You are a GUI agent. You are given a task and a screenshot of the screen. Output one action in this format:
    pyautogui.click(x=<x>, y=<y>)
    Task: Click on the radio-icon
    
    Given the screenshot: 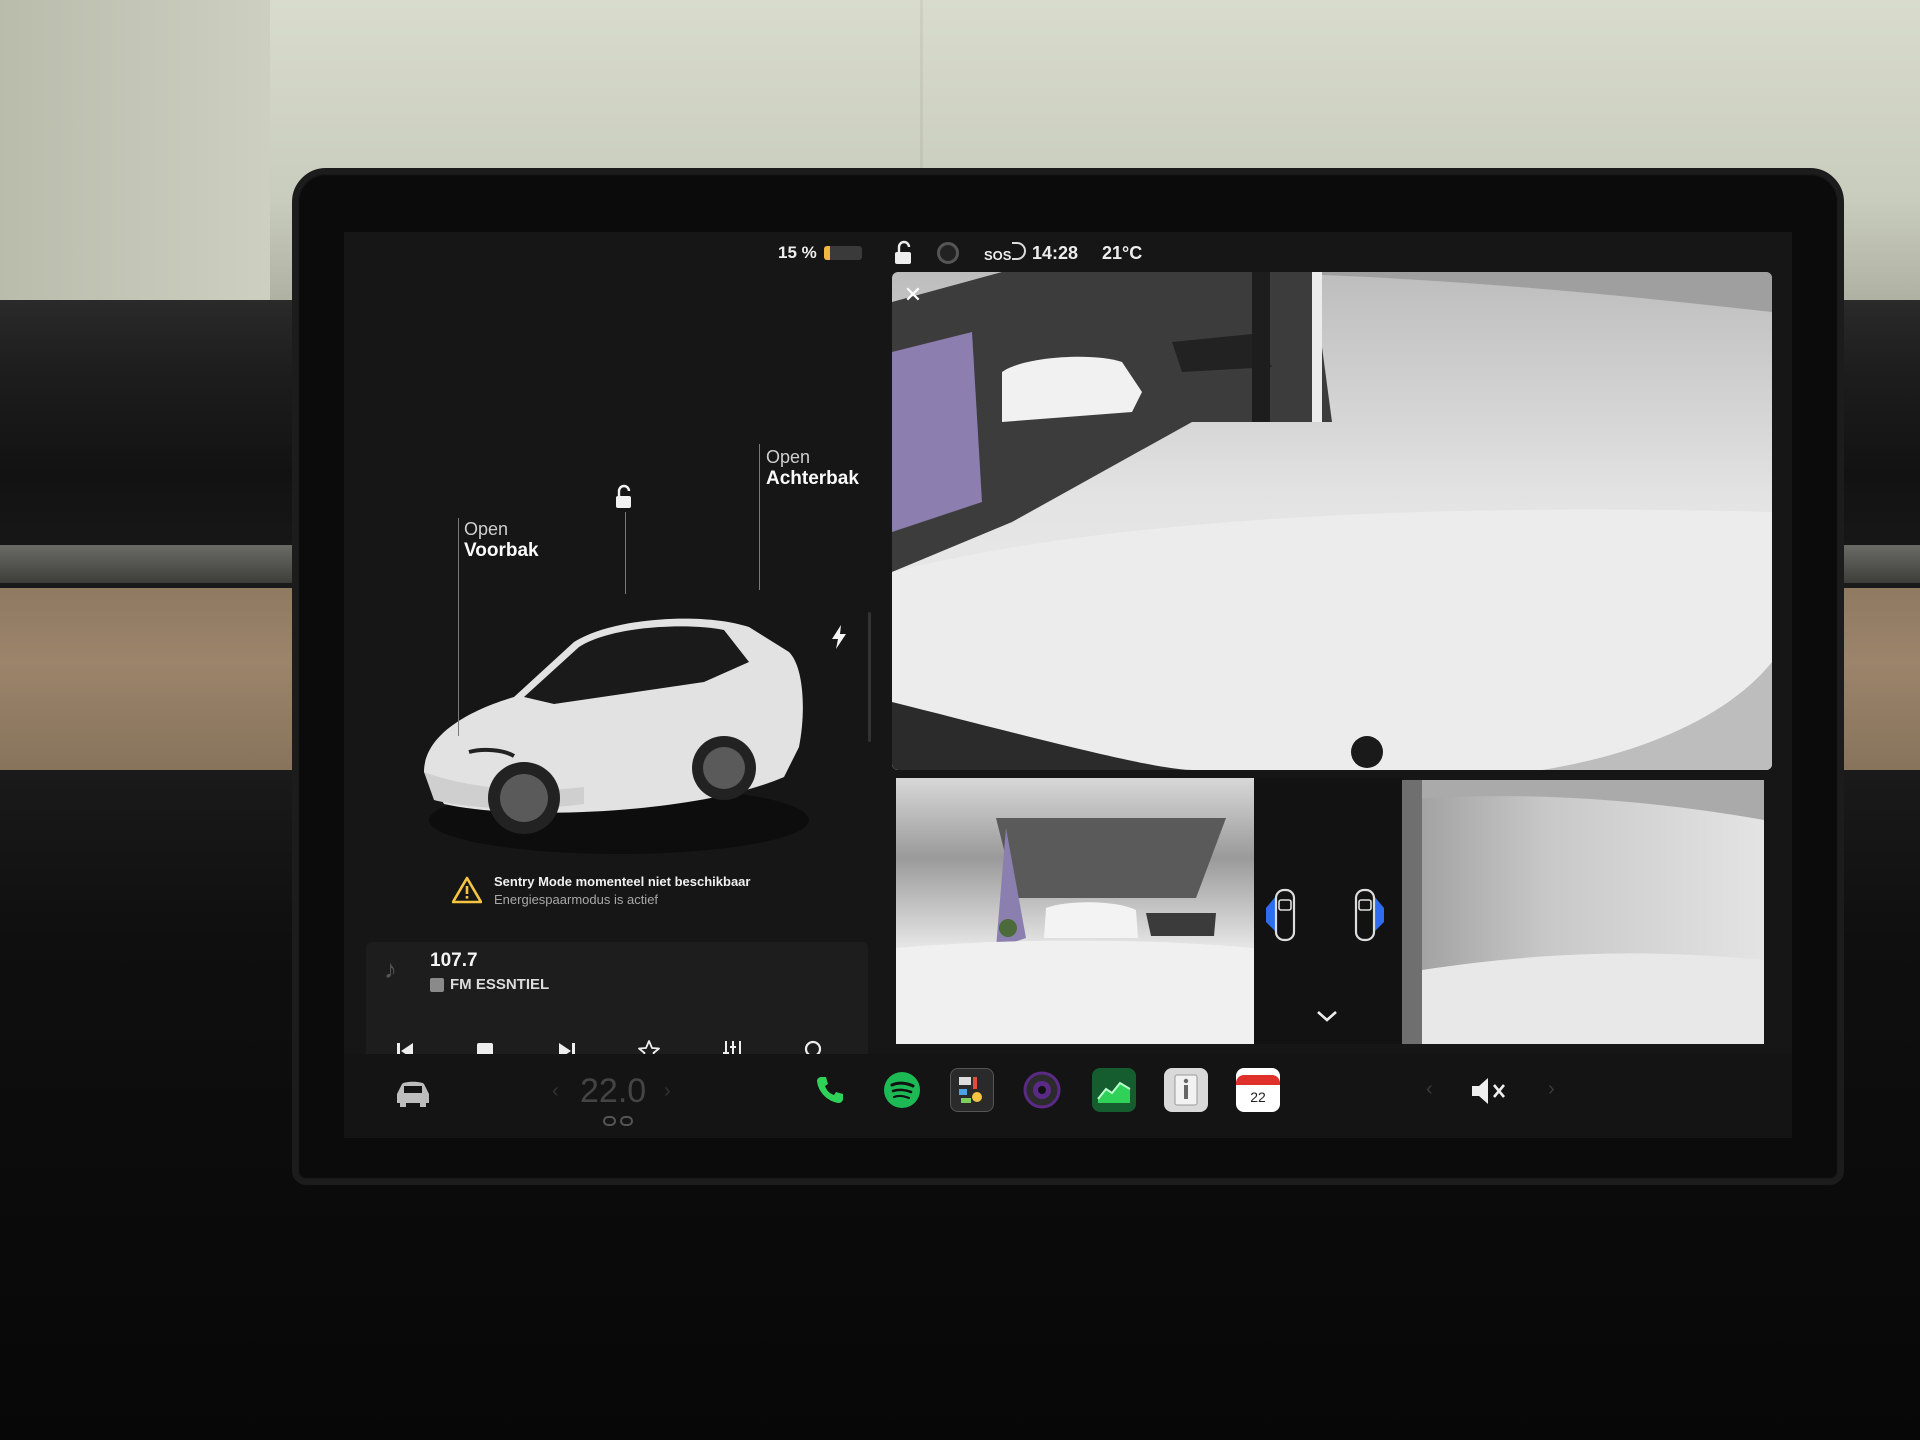 What is the action you would take?
    pyautogui.click(x=437, y=984)
    